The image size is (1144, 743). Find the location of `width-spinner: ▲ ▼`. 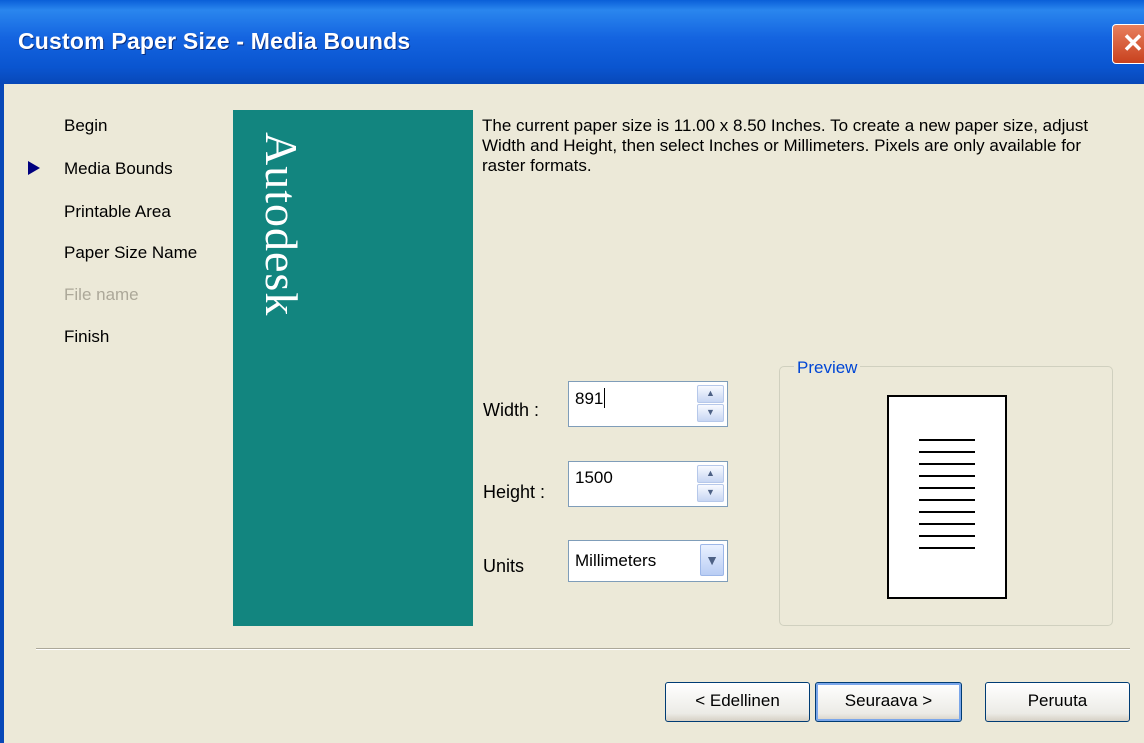

width-spinner: ▲ ▼ is located at coordinates (710, 403).